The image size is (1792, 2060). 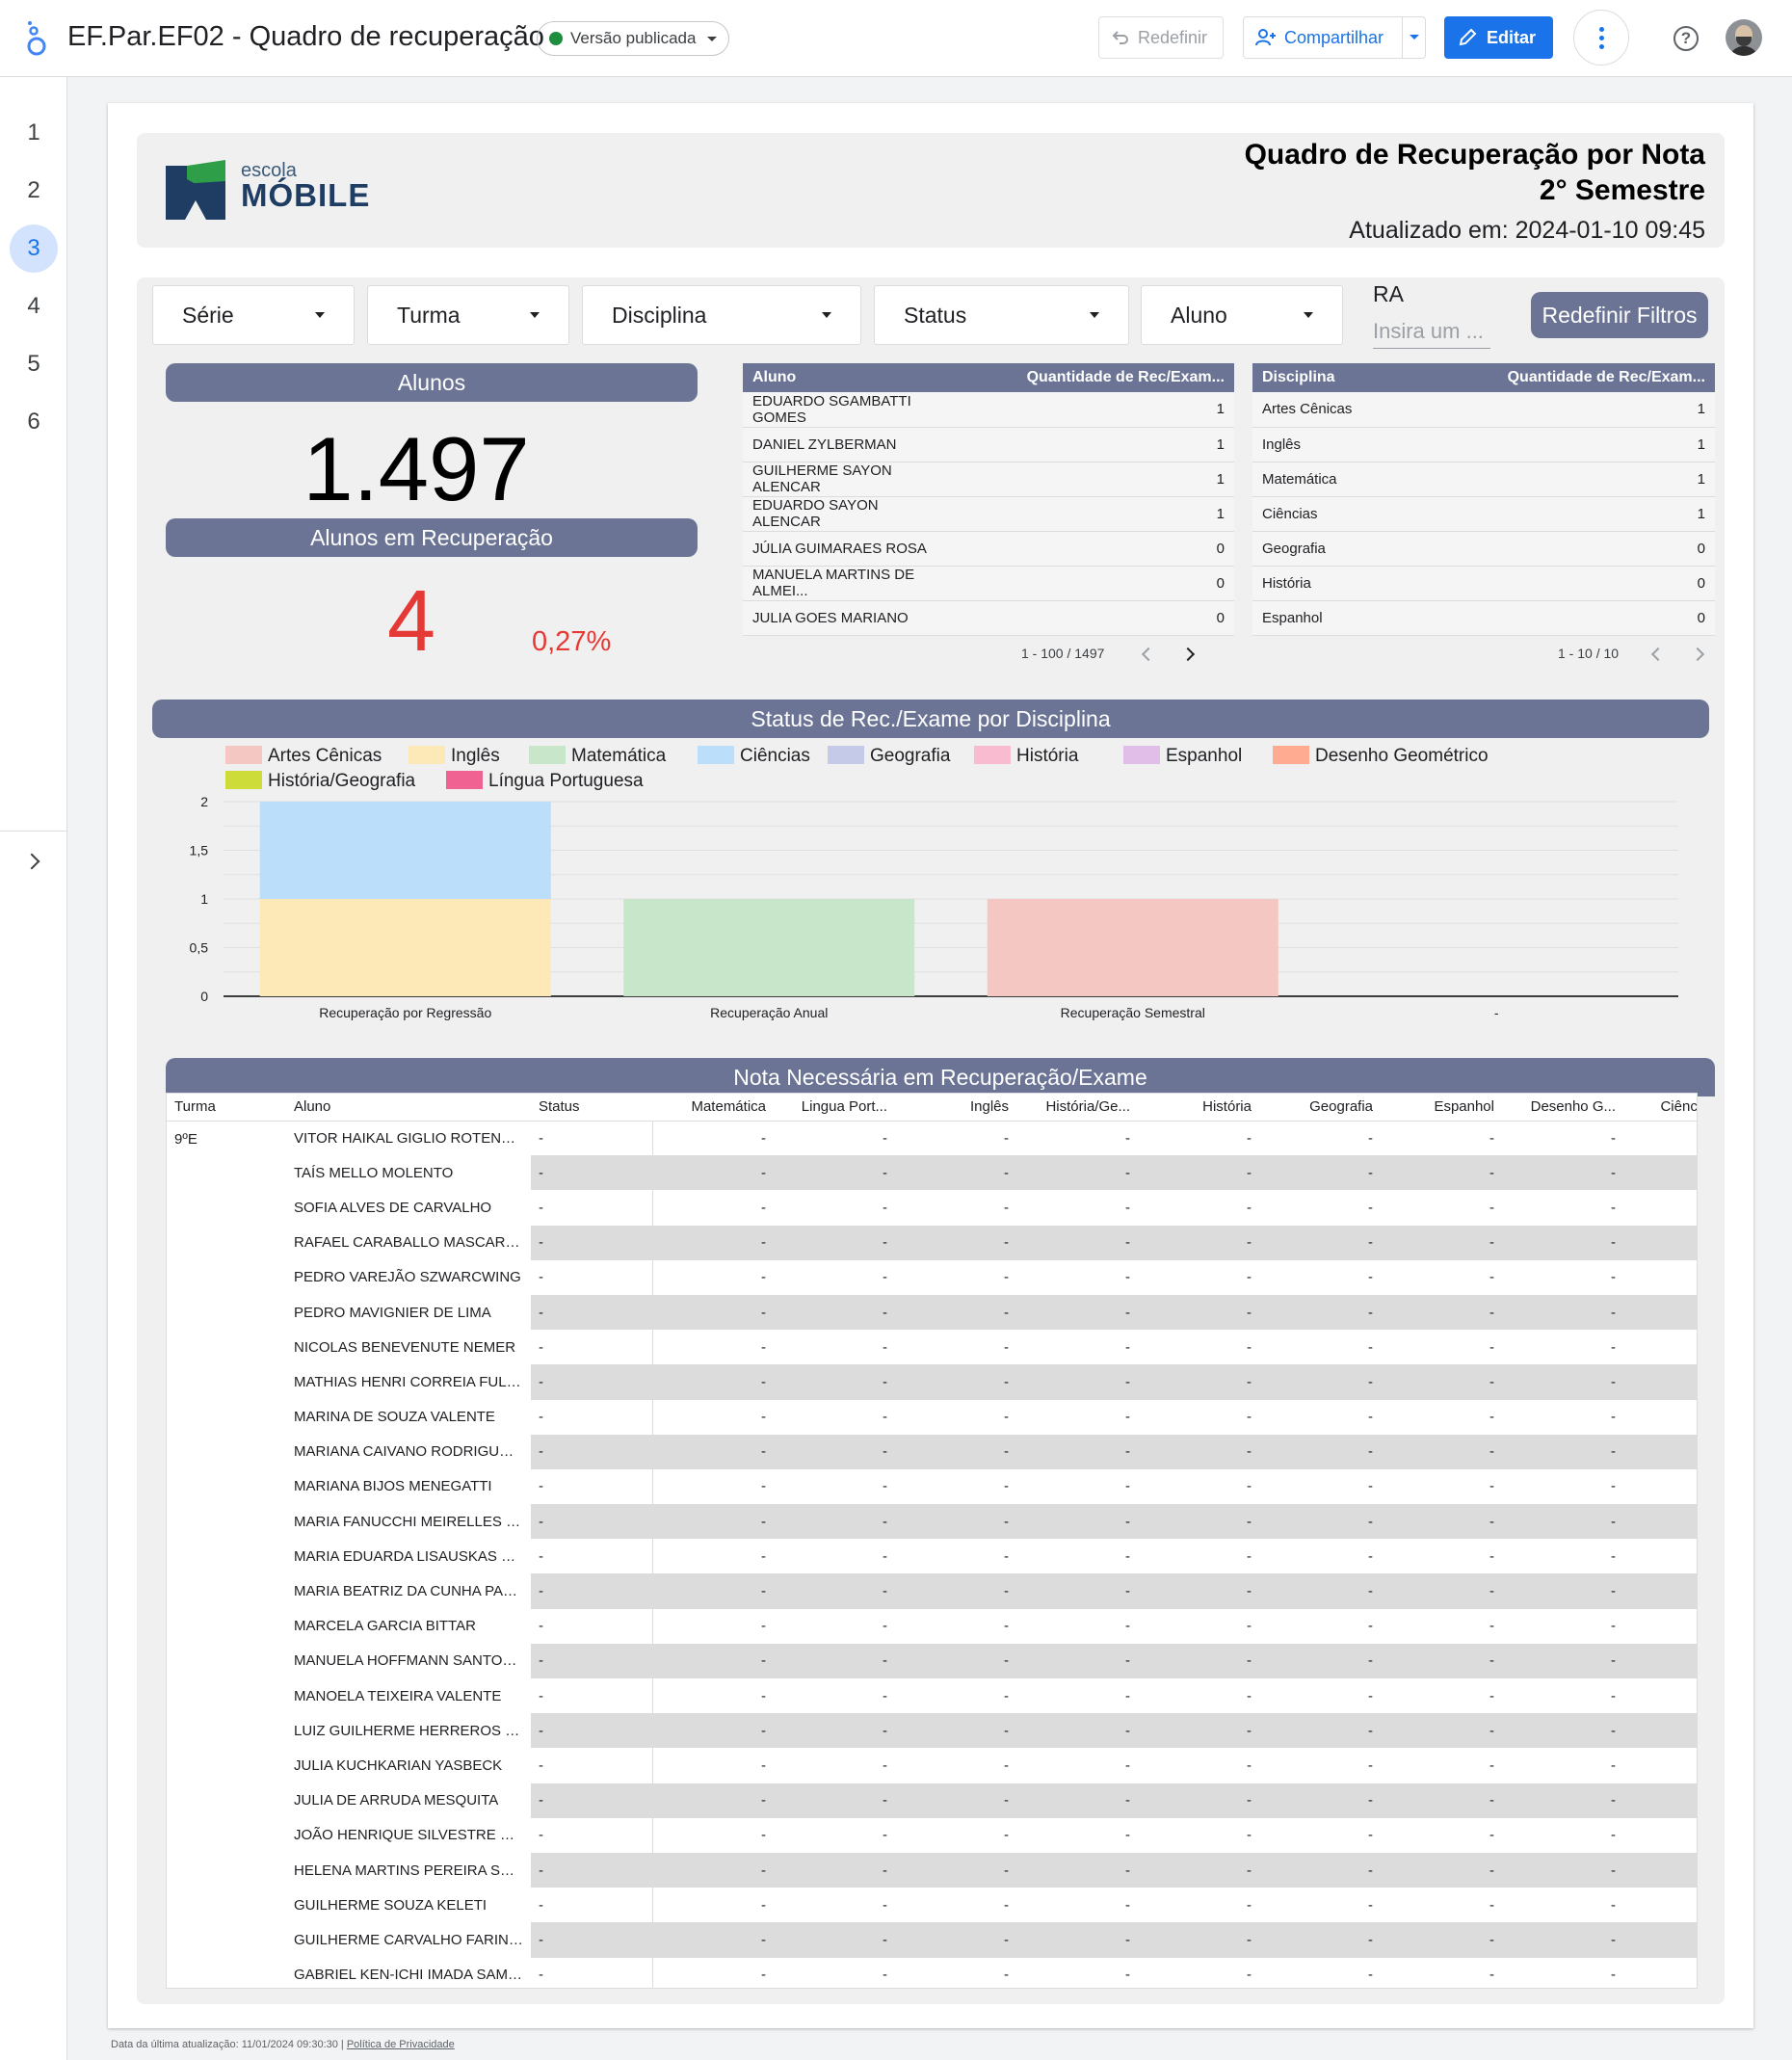 What do you see at coordinates (1483, 410) in the screenshot?
I see `table-row: Artes Cênicas 1` at bounding box center [1483, 410].